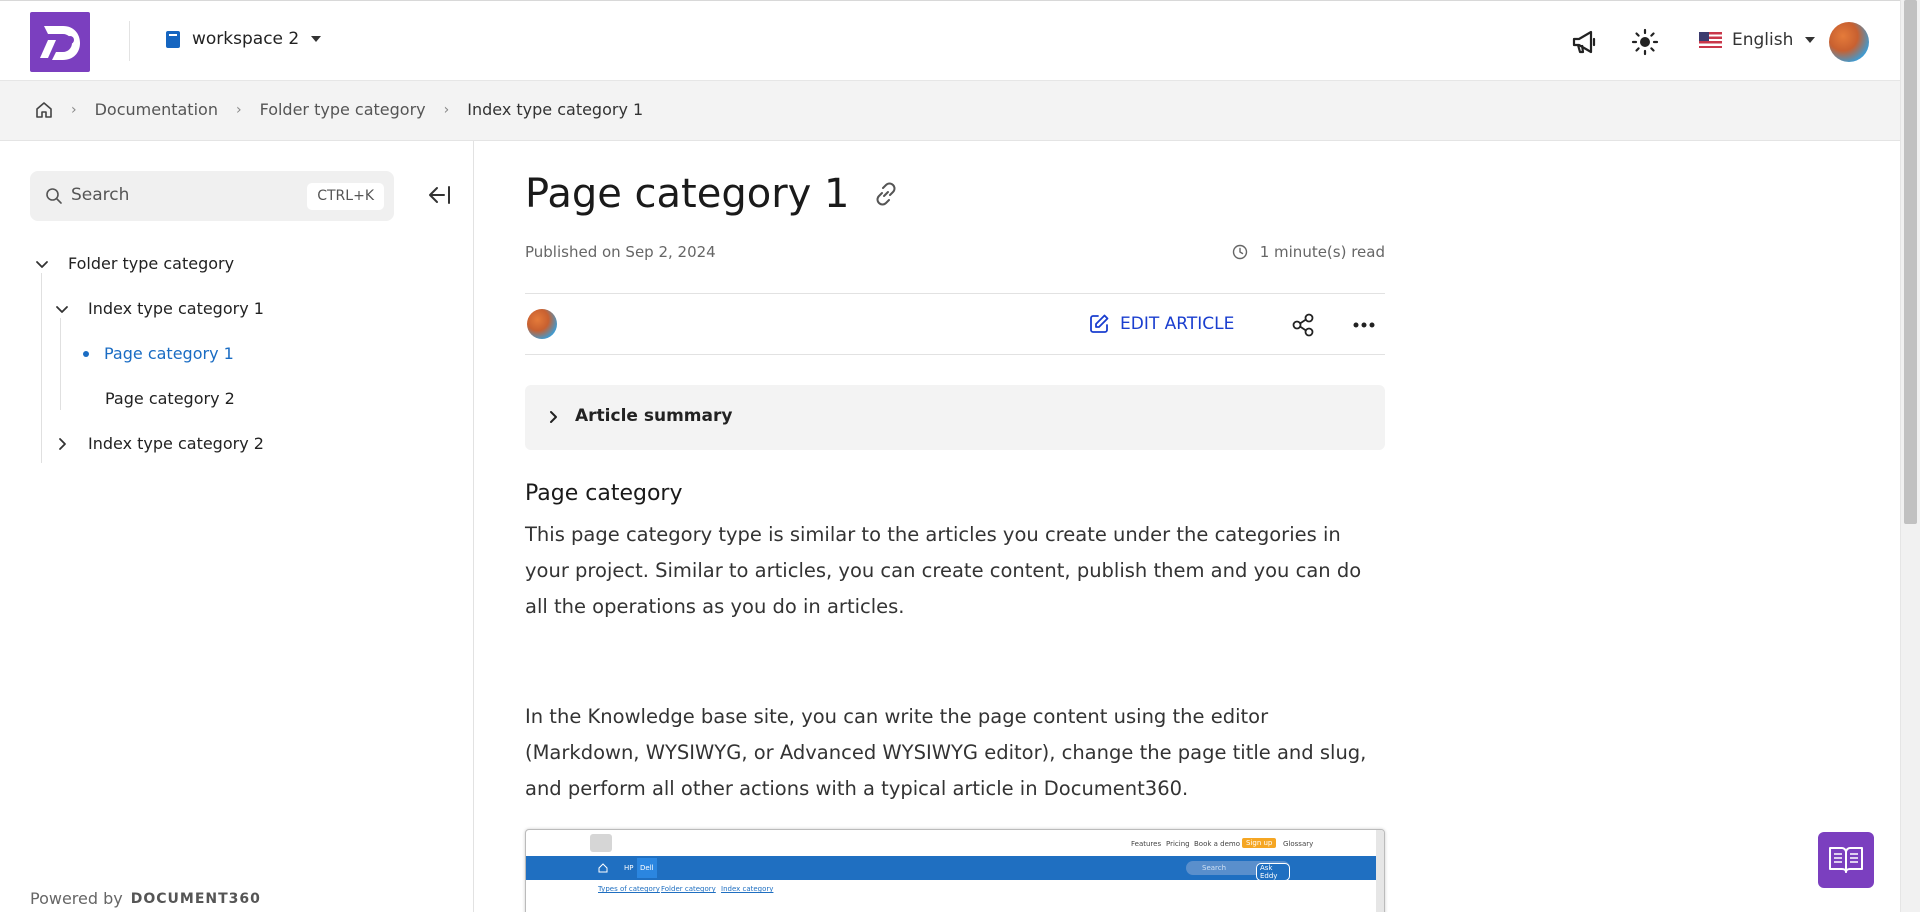 This screenshot has height=912, width=1920. Describe the element at coordinates (60, 42) in the screenshot. I see `document360-logo` at that location.